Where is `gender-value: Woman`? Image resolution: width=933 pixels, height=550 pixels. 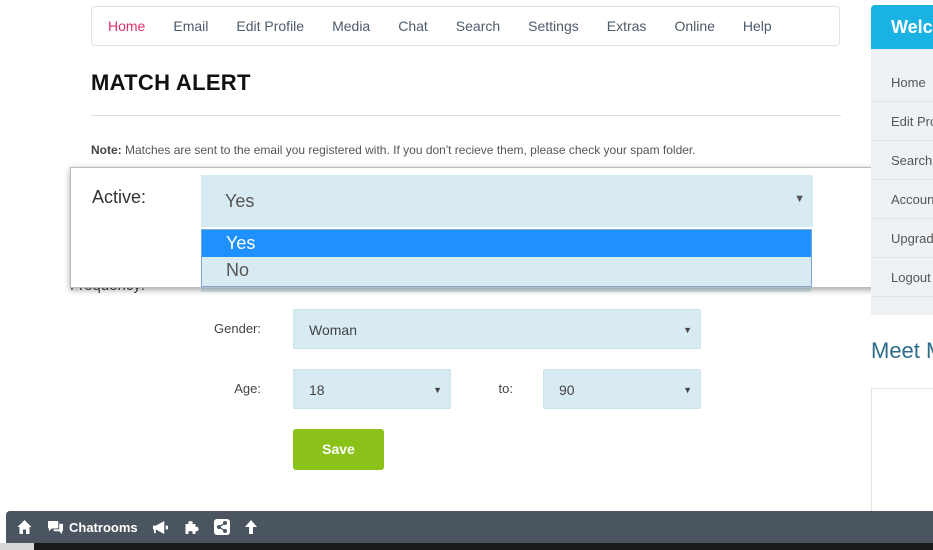 gender-value: Woman is located at coordinates (333, 330).